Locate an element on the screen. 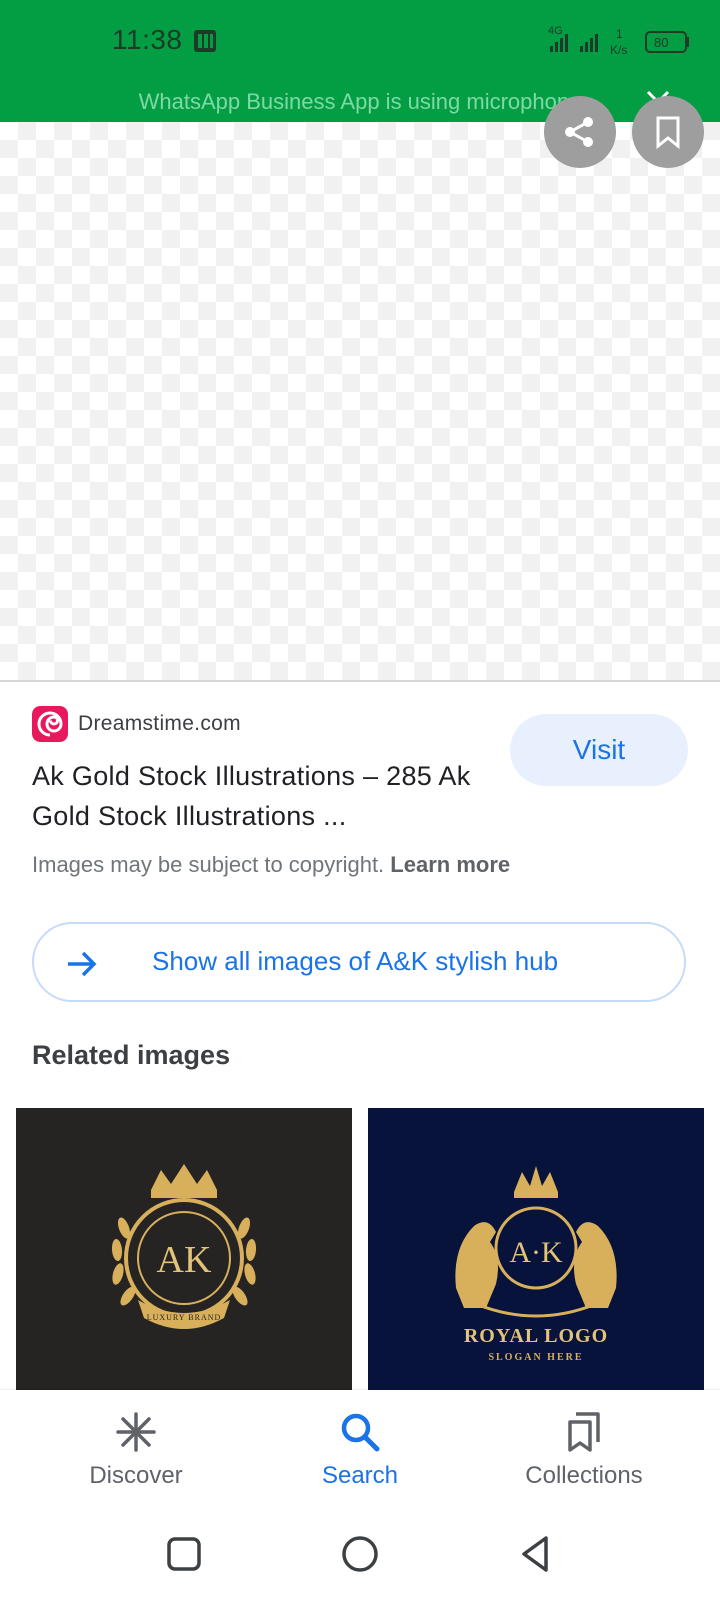 Image resolution: width=720 pixels, height=1600 pixels. home-icon is located at coordinates (360, 1554).